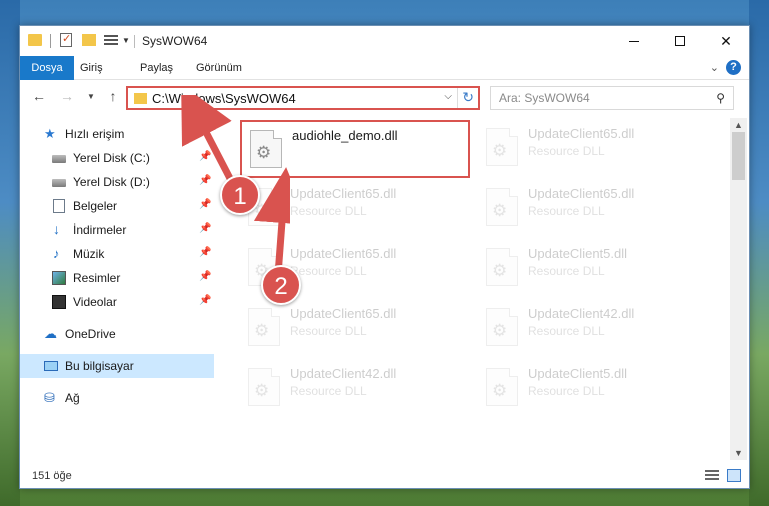  Describe the element at coordinates (175, 41) in the screenshot. I see `window-title: SysWOW64` at that location.